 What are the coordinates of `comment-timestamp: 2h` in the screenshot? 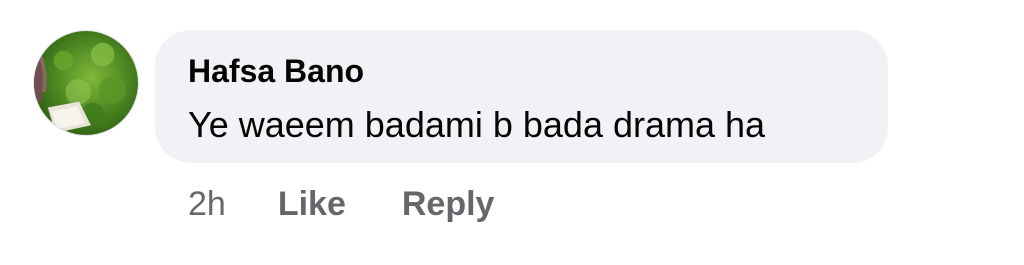 It's located at (207, 204).